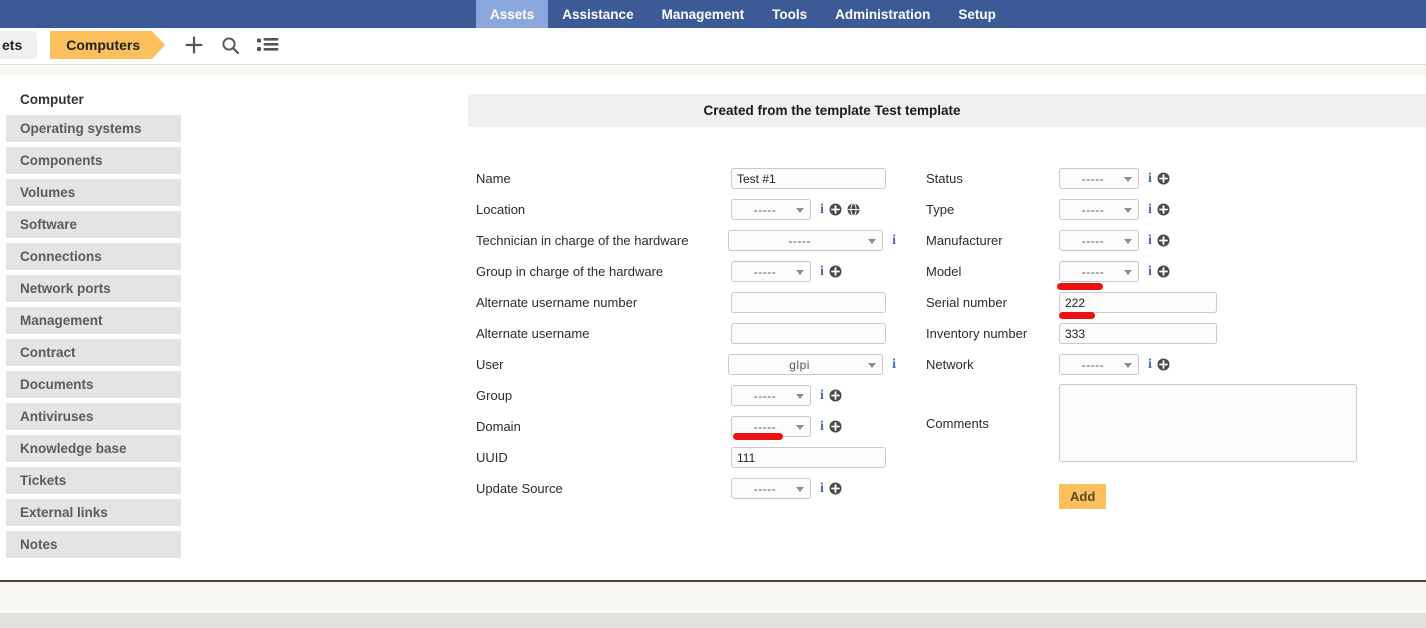  What do you see at coordinates (789, 14) in the screenshot?
I see `topnav-item-tools: Tools` at bounding box center [789, 14].